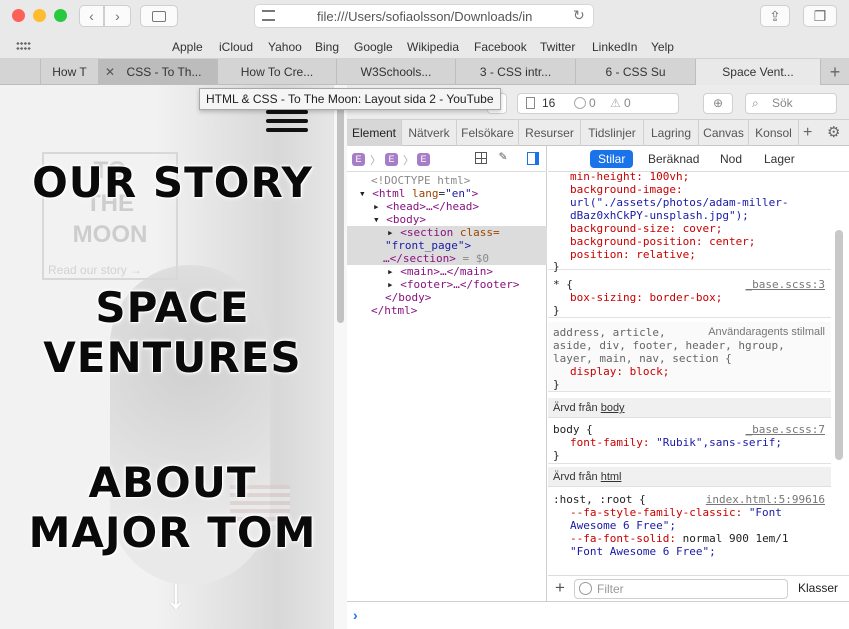  What do you see at coordinates (613, 408) in the screenshot?
I see `inherited-body-link: body` at bounding box center [613, 408].